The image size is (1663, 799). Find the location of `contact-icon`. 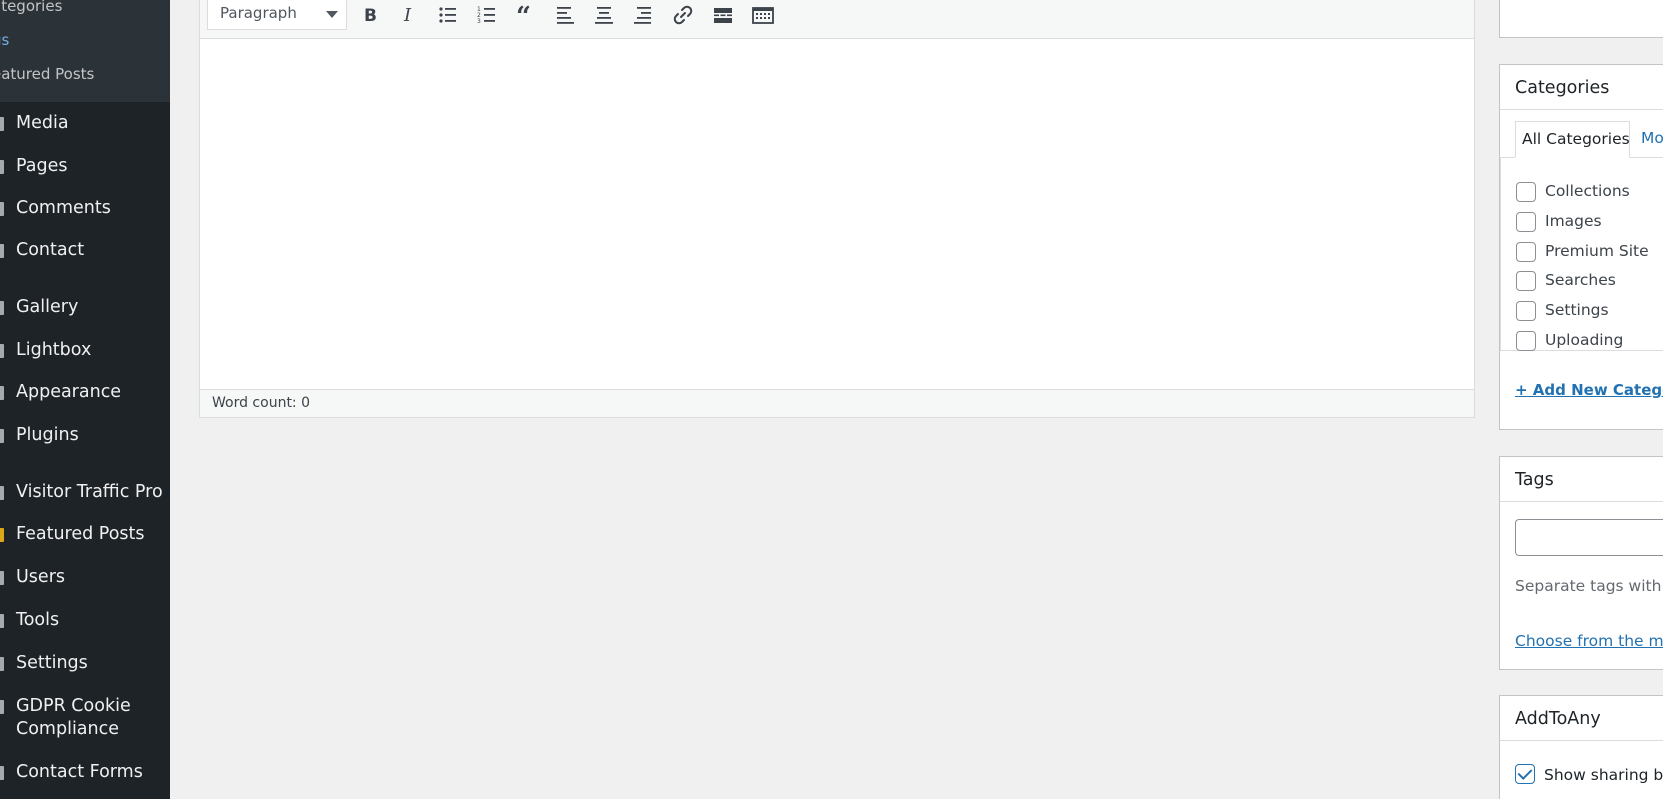

contact-icon is located at coordinates (2, 251).